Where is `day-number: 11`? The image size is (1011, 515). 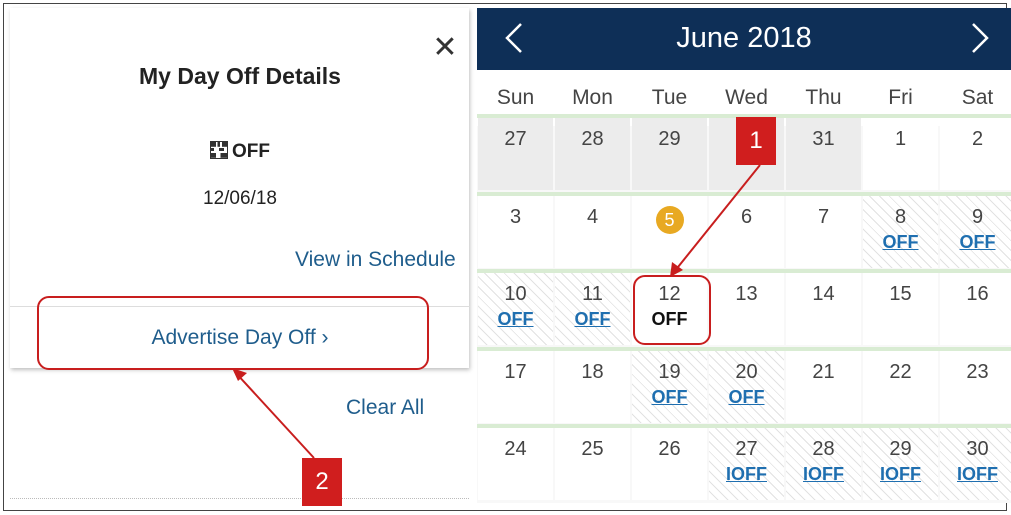 day-number: 11 is located at coordinates (592, 294).